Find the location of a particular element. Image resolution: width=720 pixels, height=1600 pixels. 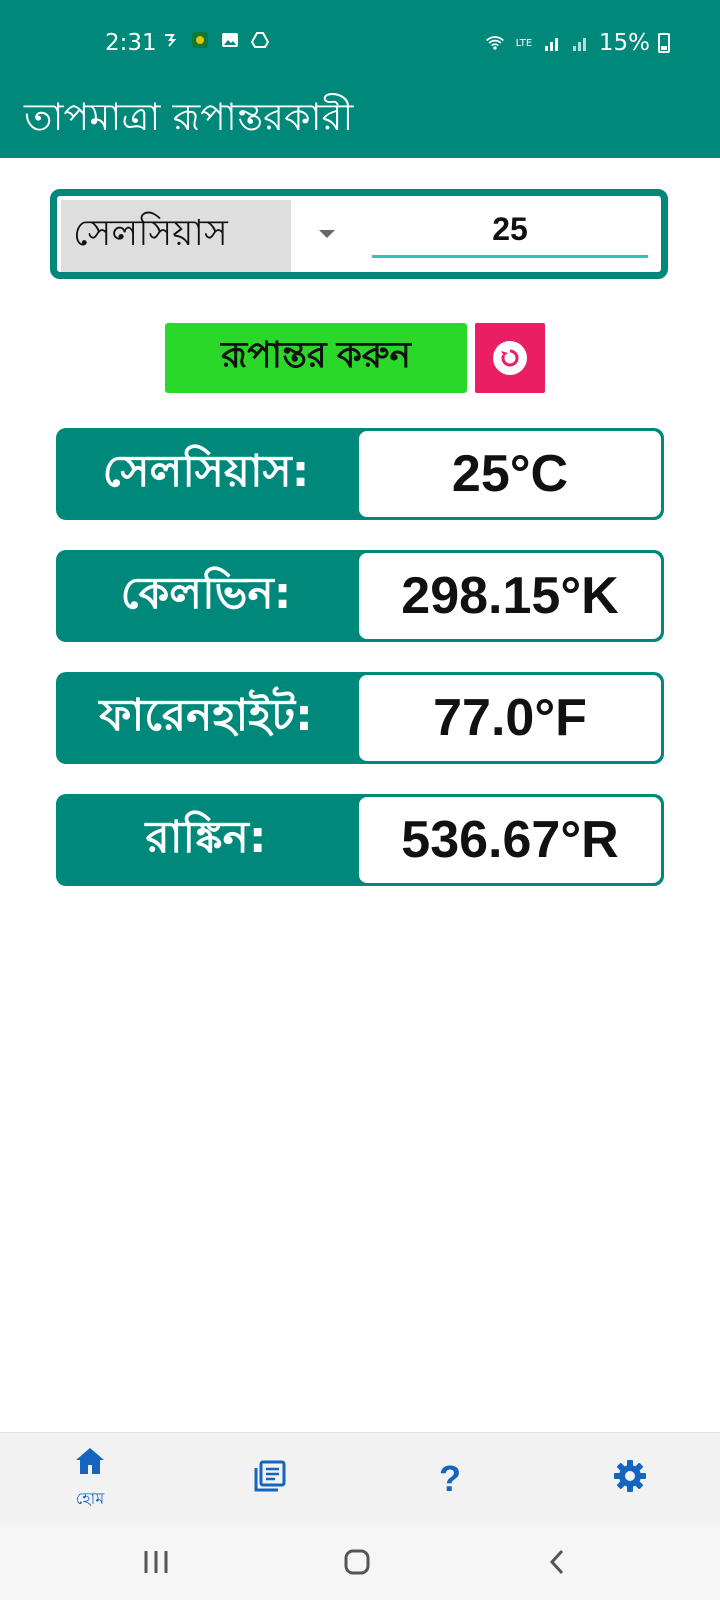

sync-icon is located at coordinates (170, 40).